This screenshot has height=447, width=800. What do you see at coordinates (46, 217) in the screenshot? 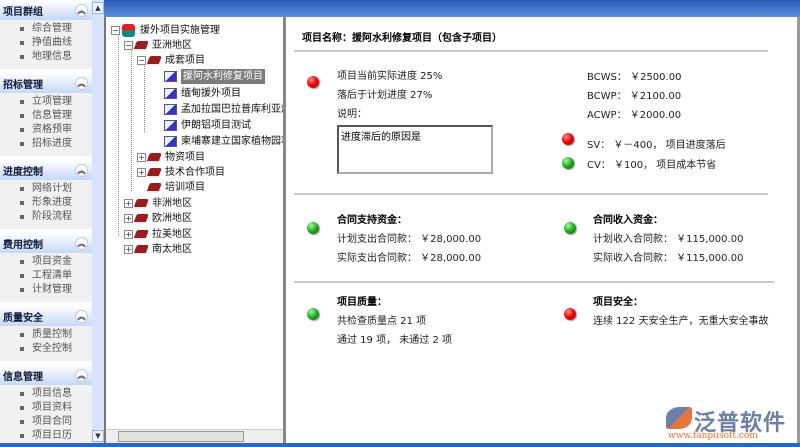
I see `sidebar-item: 阶段流程` at bounding box center [46, 217].